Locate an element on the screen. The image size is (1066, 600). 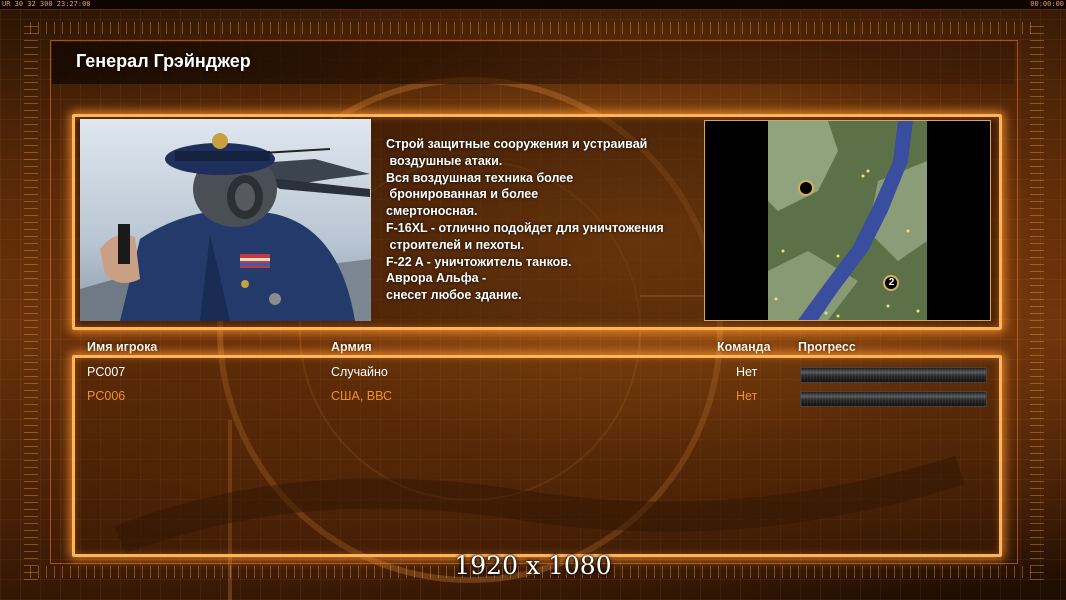
resolution-label: 1920 x 1080 is located at coordinates (533, 565).